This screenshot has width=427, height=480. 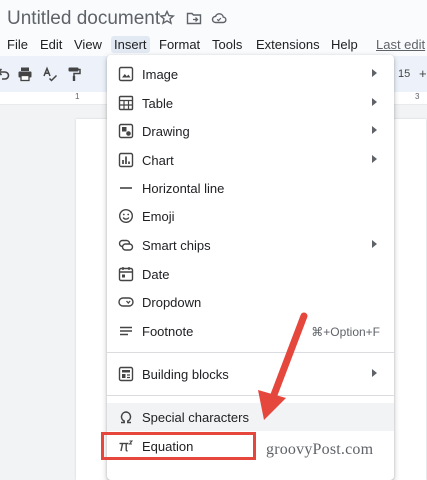 What do you see at coordinates (283, 366) in the screenshot?
I see `annotation-arrow-icon` at bounding box center [283, 366].